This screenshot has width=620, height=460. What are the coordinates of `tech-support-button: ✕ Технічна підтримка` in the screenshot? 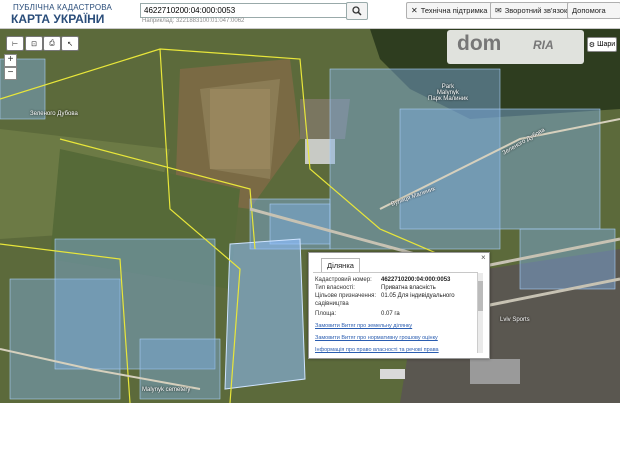 It's located at (450, 10).